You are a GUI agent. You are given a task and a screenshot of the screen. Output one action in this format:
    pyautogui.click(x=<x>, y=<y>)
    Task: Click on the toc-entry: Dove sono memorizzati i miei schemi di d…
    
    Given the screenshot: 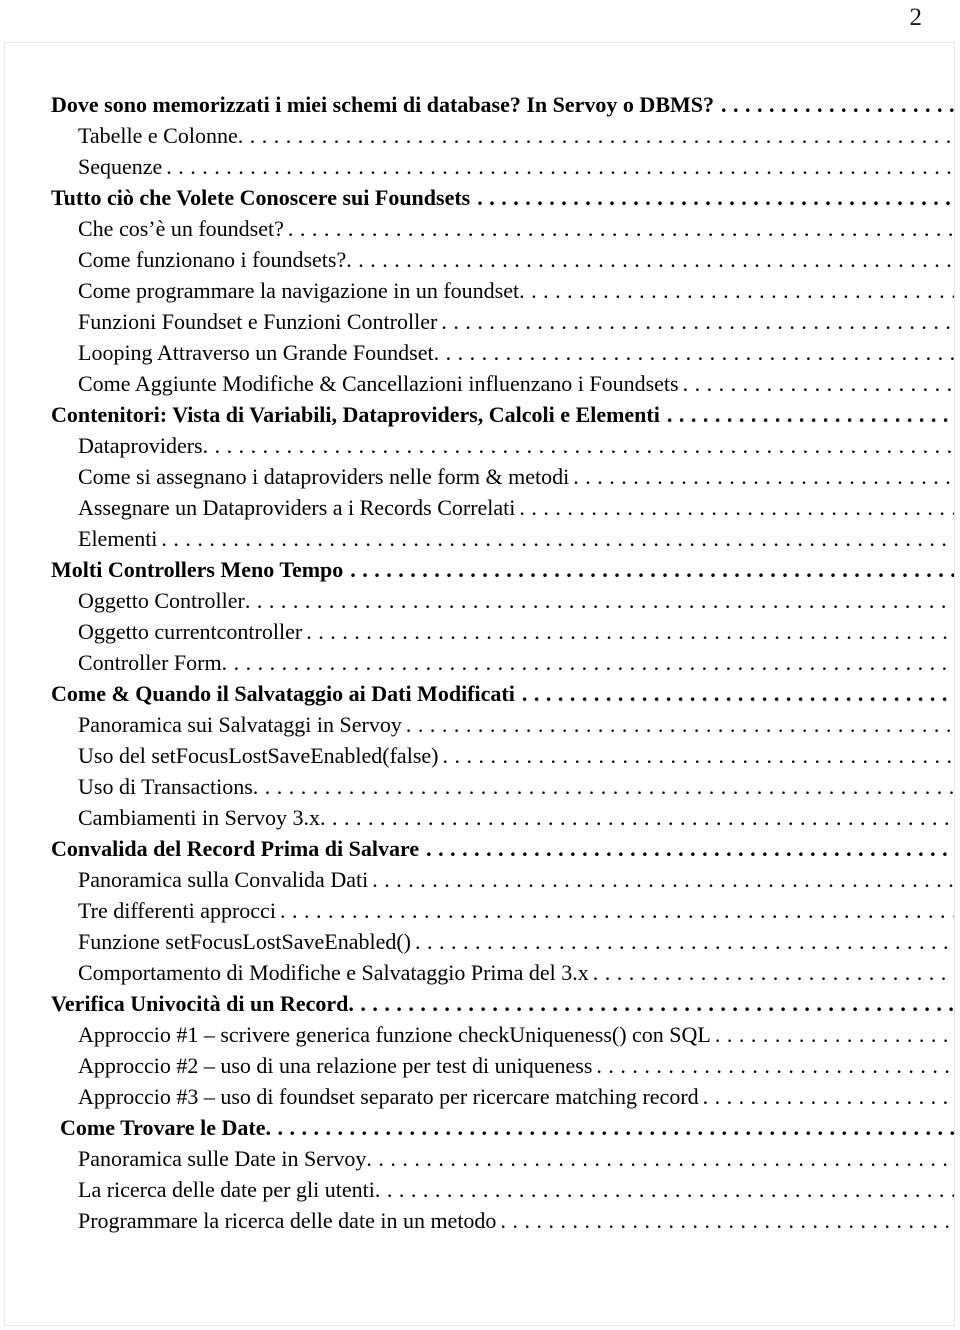 What is the action you would take?
    pyautogui.click(x=479, y=104)
    